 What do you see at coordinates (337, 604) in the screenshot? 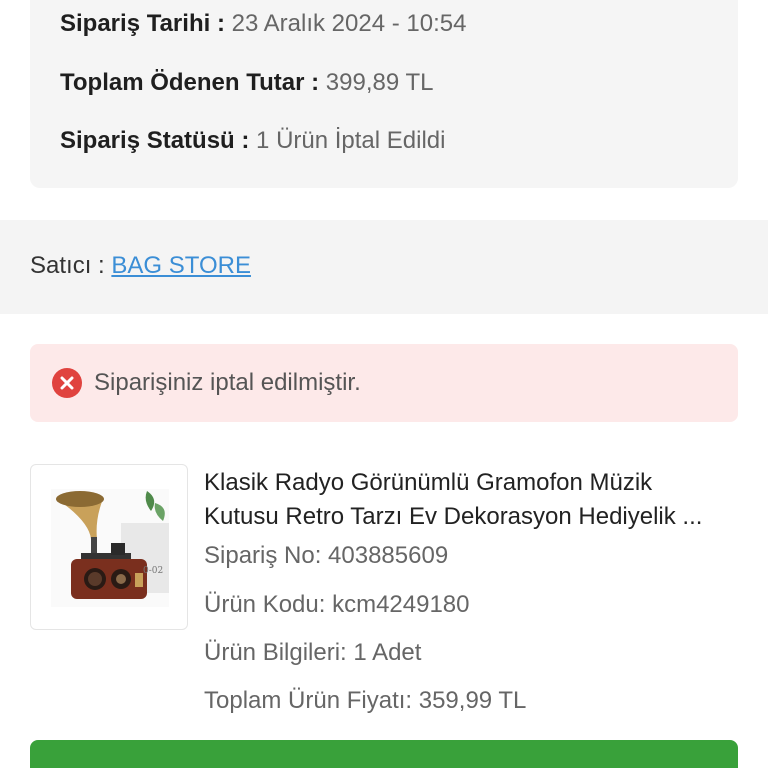
I see `product-code: Ürün Kodu: kcm4249180` at bounding box center [337, 604].